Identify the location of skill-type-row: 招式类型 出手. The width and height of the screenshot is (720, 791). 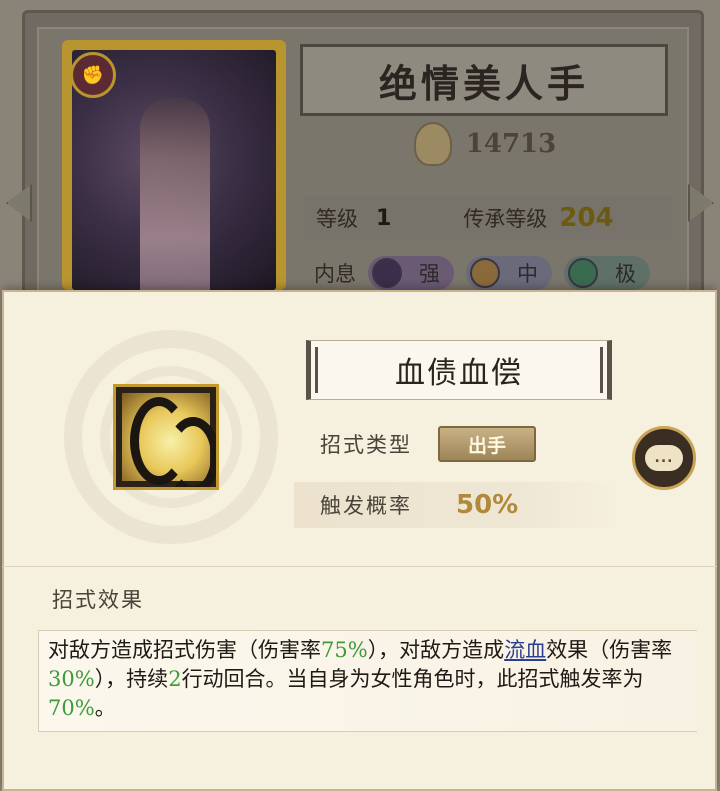
(428, 444).